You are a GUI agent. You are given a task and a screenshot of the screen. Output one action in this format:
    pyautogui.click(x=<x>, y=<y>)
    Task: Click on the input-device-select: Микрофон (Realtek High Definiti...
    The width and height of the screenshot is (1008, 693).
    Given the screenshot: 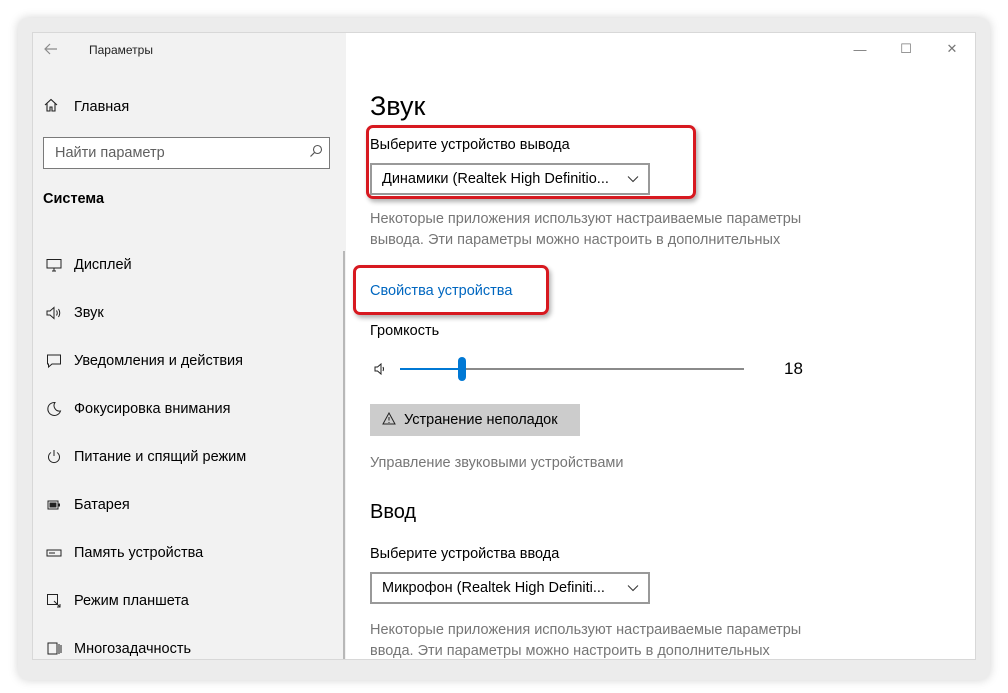 What is the action you would take?
    pyautogui.click(x=510, y=588)
    